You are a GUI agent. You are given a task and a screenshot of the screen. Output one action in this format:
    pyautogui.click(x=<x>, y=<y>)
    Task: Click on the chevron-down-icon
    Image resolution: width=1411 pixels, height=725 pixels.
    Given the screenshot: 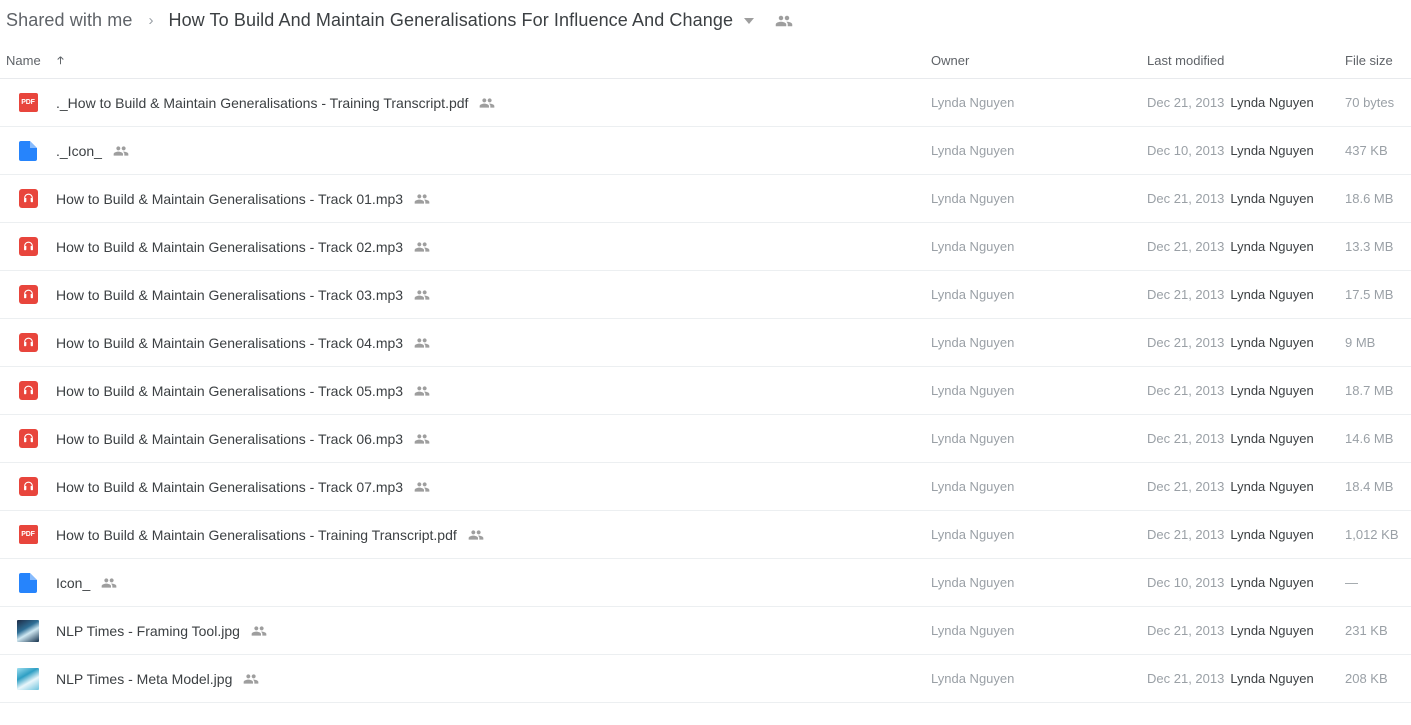 What is the action you would take?
    pyautogui.click(x=749, y=20)
    